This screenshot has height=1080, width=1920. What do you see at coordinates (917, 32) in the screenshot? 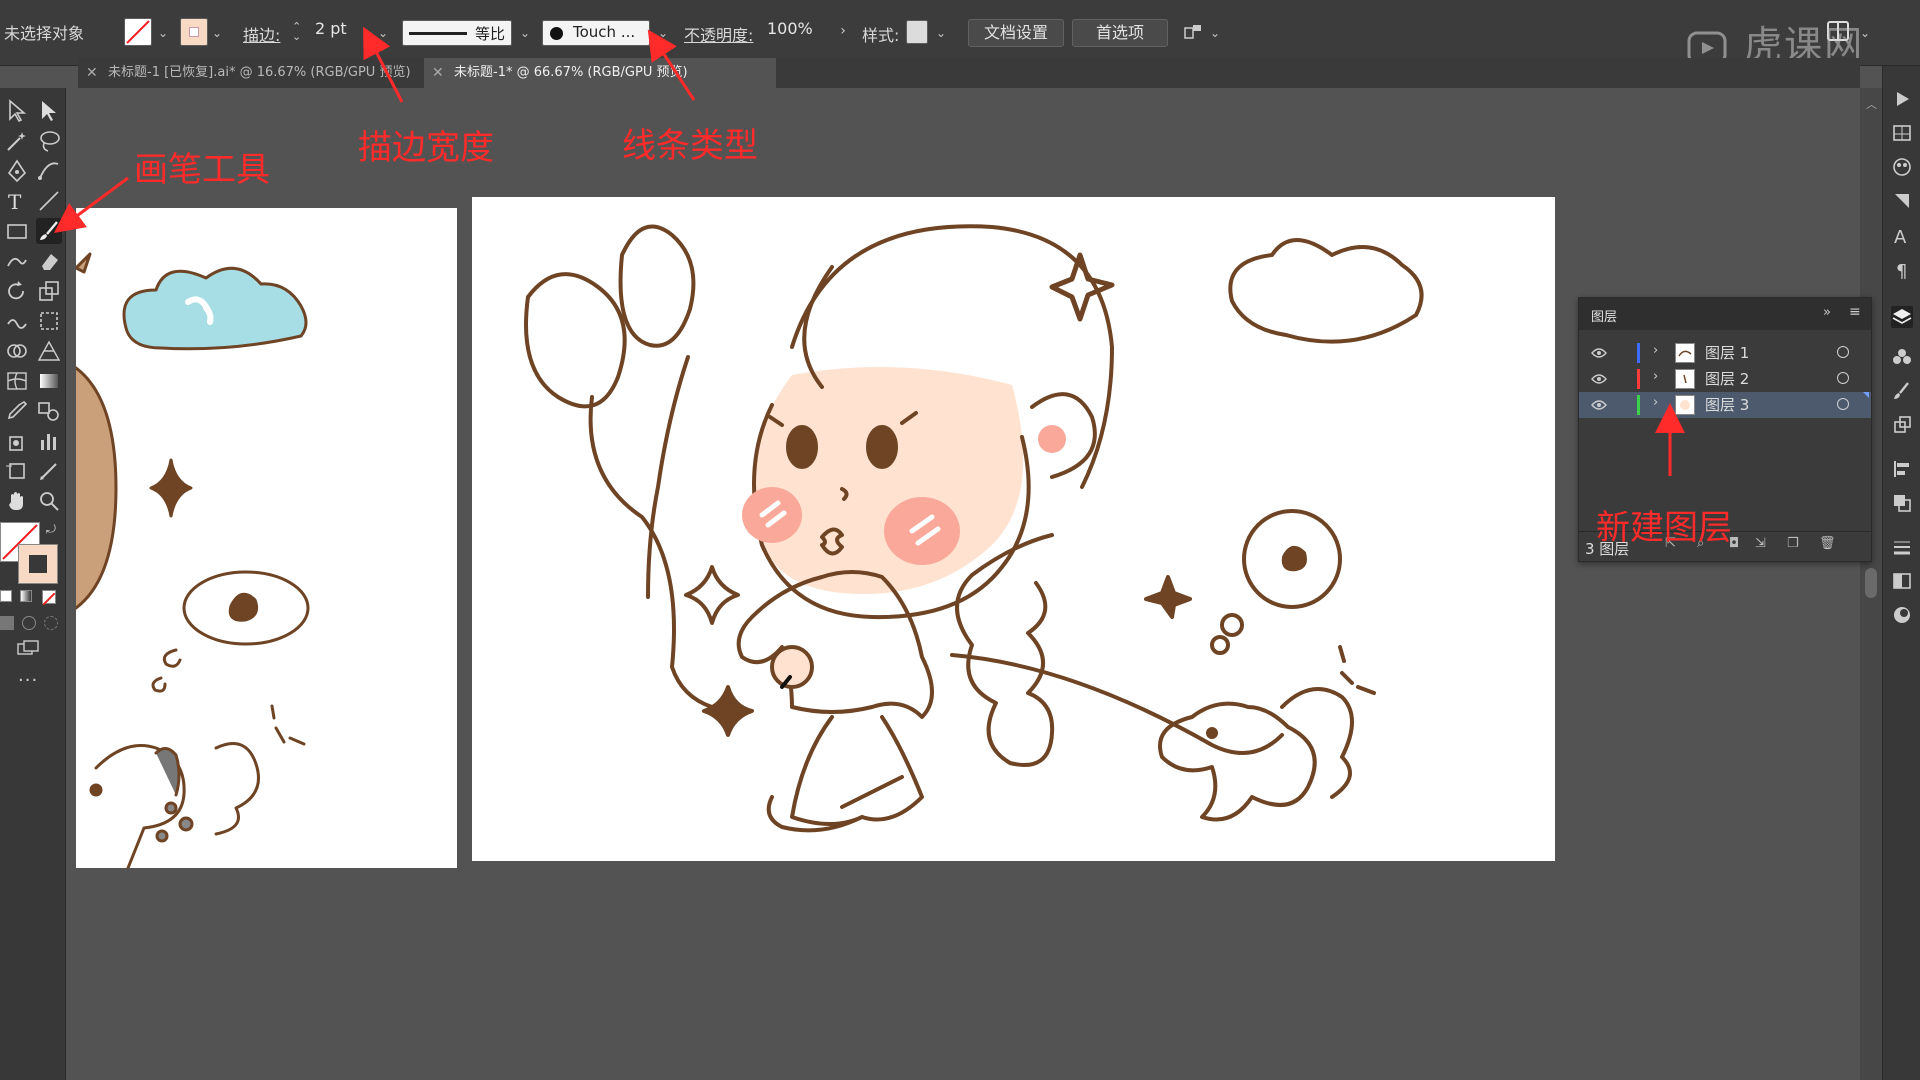
I see `style-swatch` at bounding box center [917, 32].